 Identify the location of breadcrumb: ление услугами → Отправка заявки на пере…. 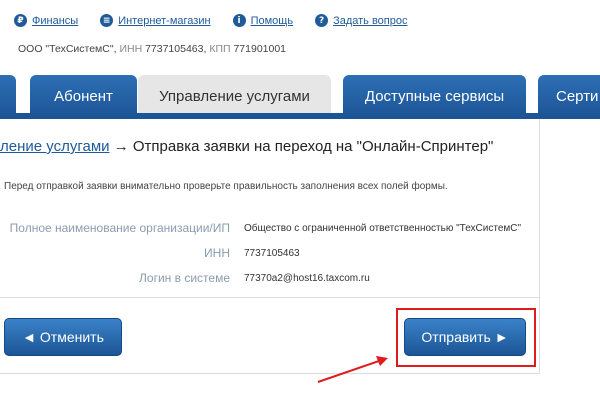
(246, 146).